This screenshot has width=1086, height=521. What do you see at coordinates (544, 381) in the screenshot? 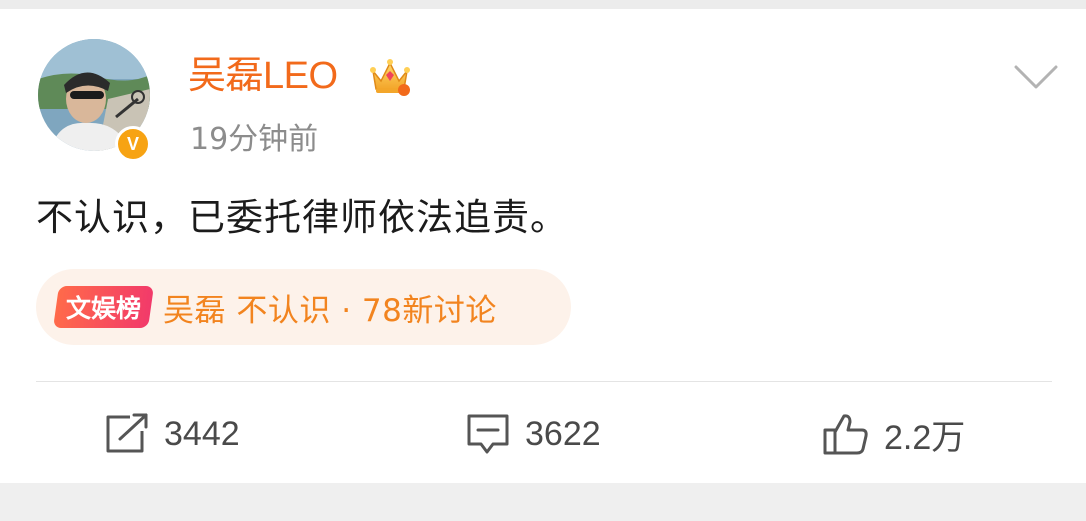
I see `divider` at bounding box center [544, 381].